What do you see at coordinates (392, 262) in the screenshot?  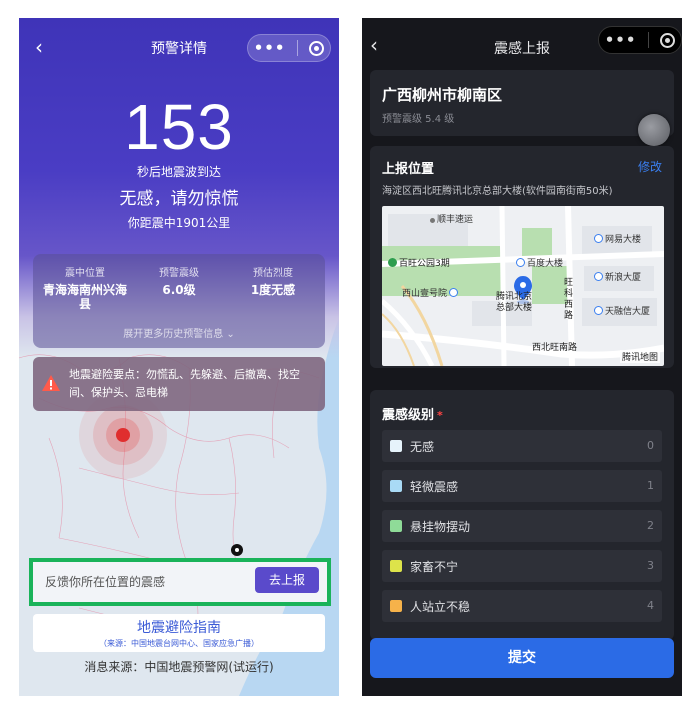 I see `park-icon` at bounding box center [392, 262].